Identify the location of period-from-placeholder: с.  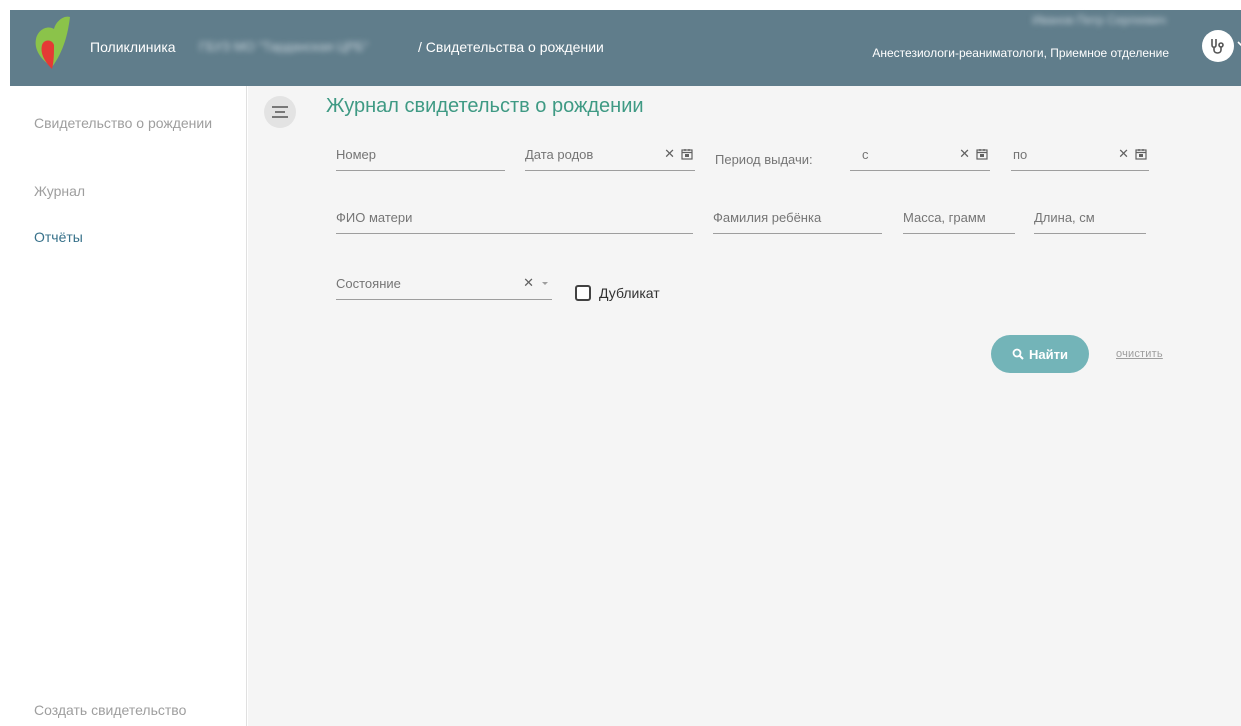
(865, 154).